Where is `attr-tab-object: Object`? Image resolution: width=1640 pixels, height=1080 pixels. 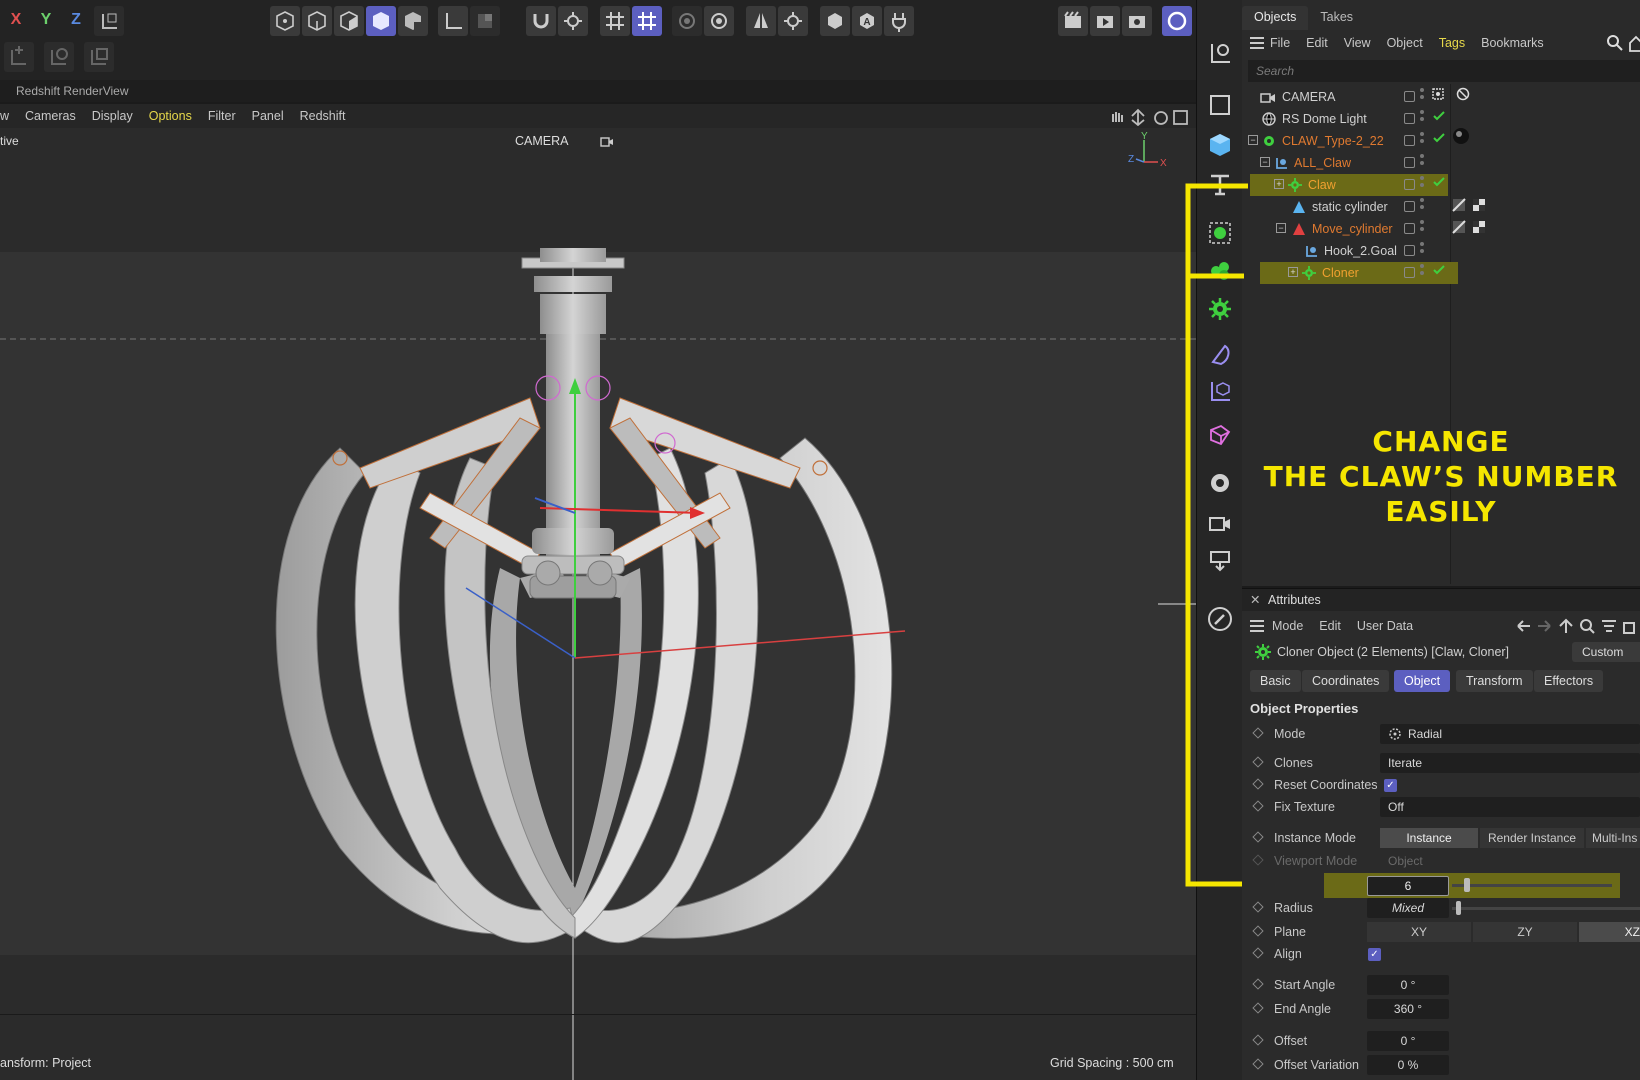
attr-tab-object: Object is located at coordinates (1422, 681).